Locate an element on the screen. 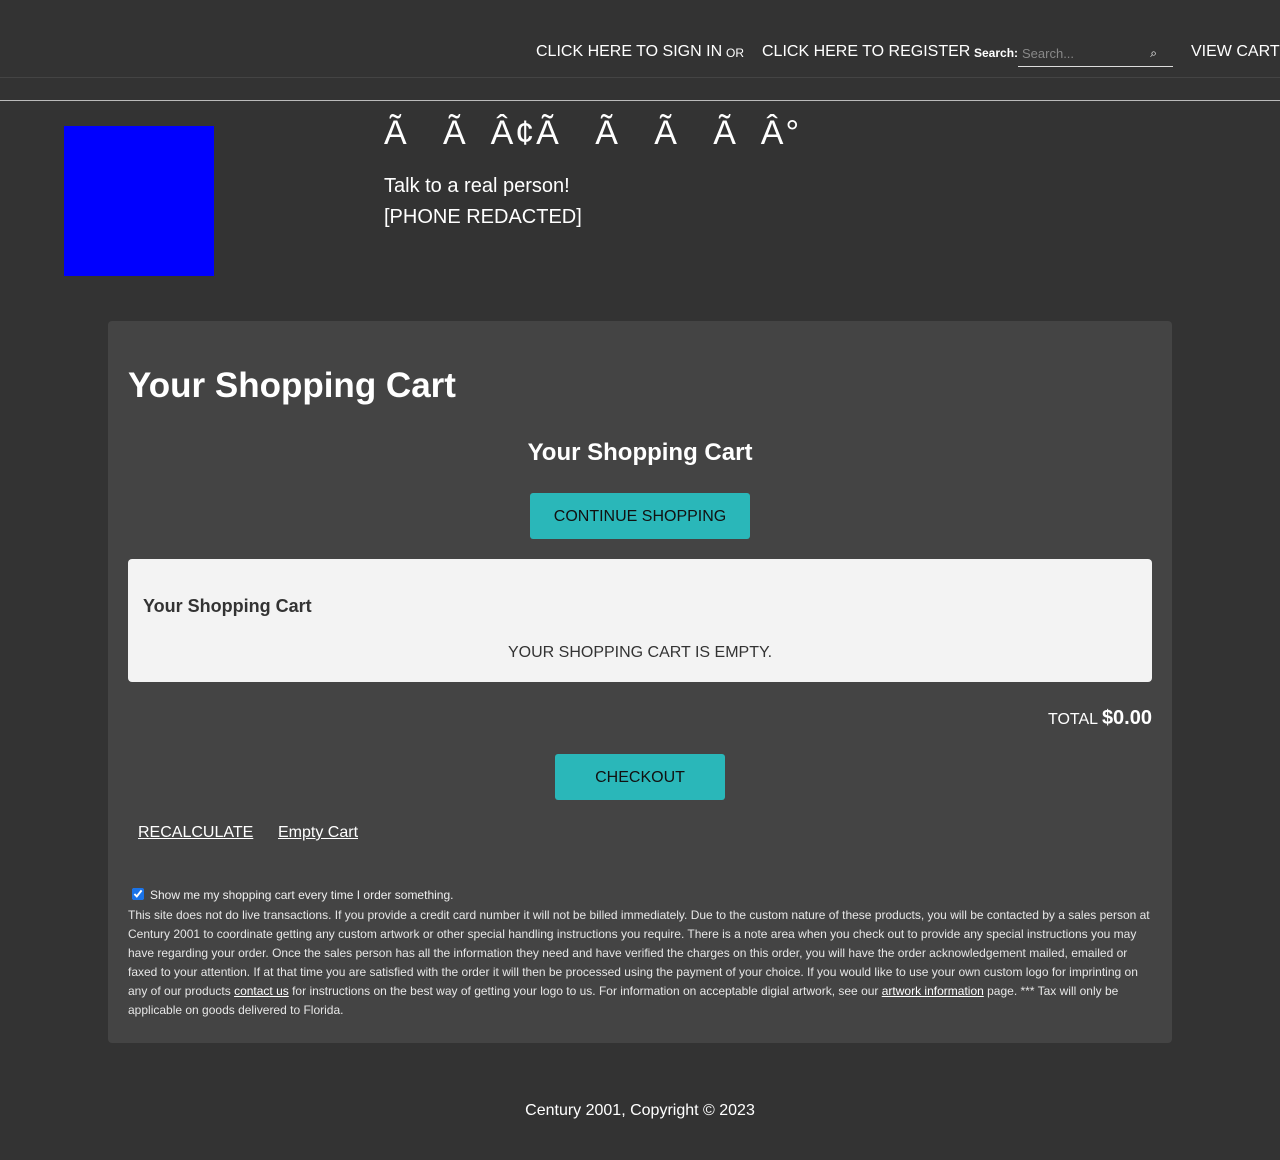 The width and height of the screenshot is (1280, 1160). search-box: ⌕ is located at coordinates (1095, 54).